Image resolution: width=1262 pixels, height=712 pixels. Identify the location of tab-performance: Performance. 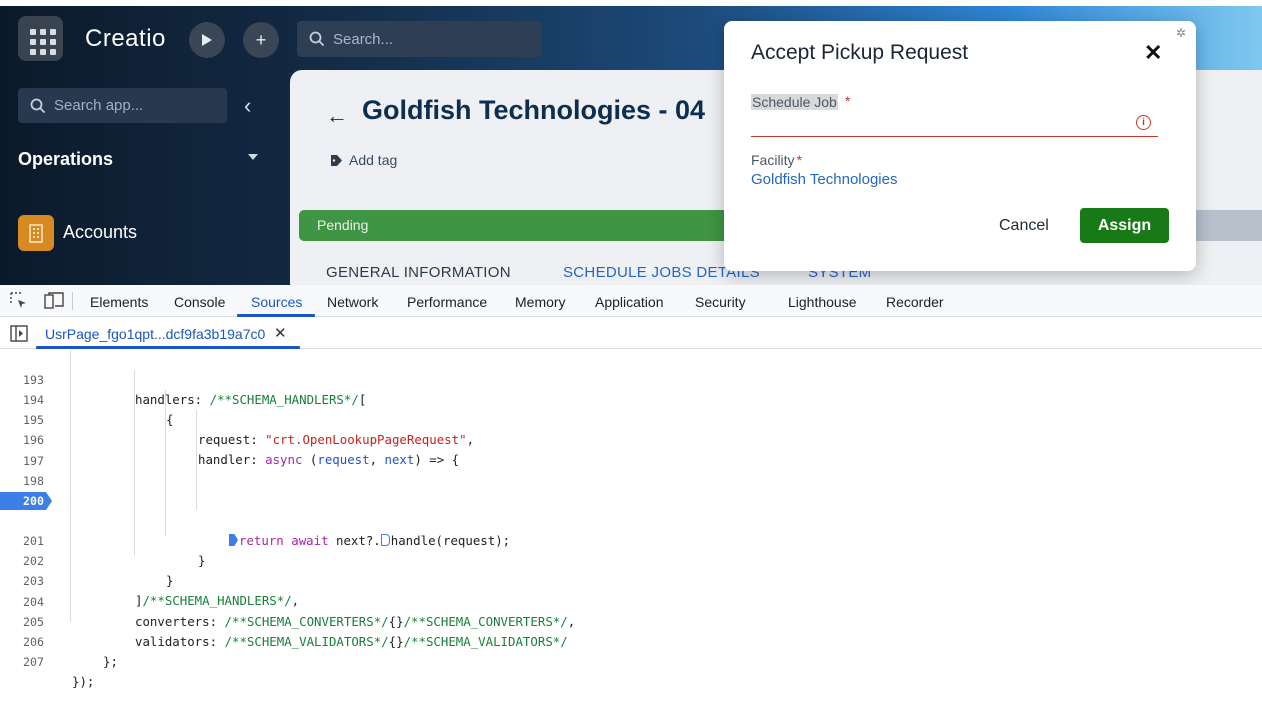
(447, 302).